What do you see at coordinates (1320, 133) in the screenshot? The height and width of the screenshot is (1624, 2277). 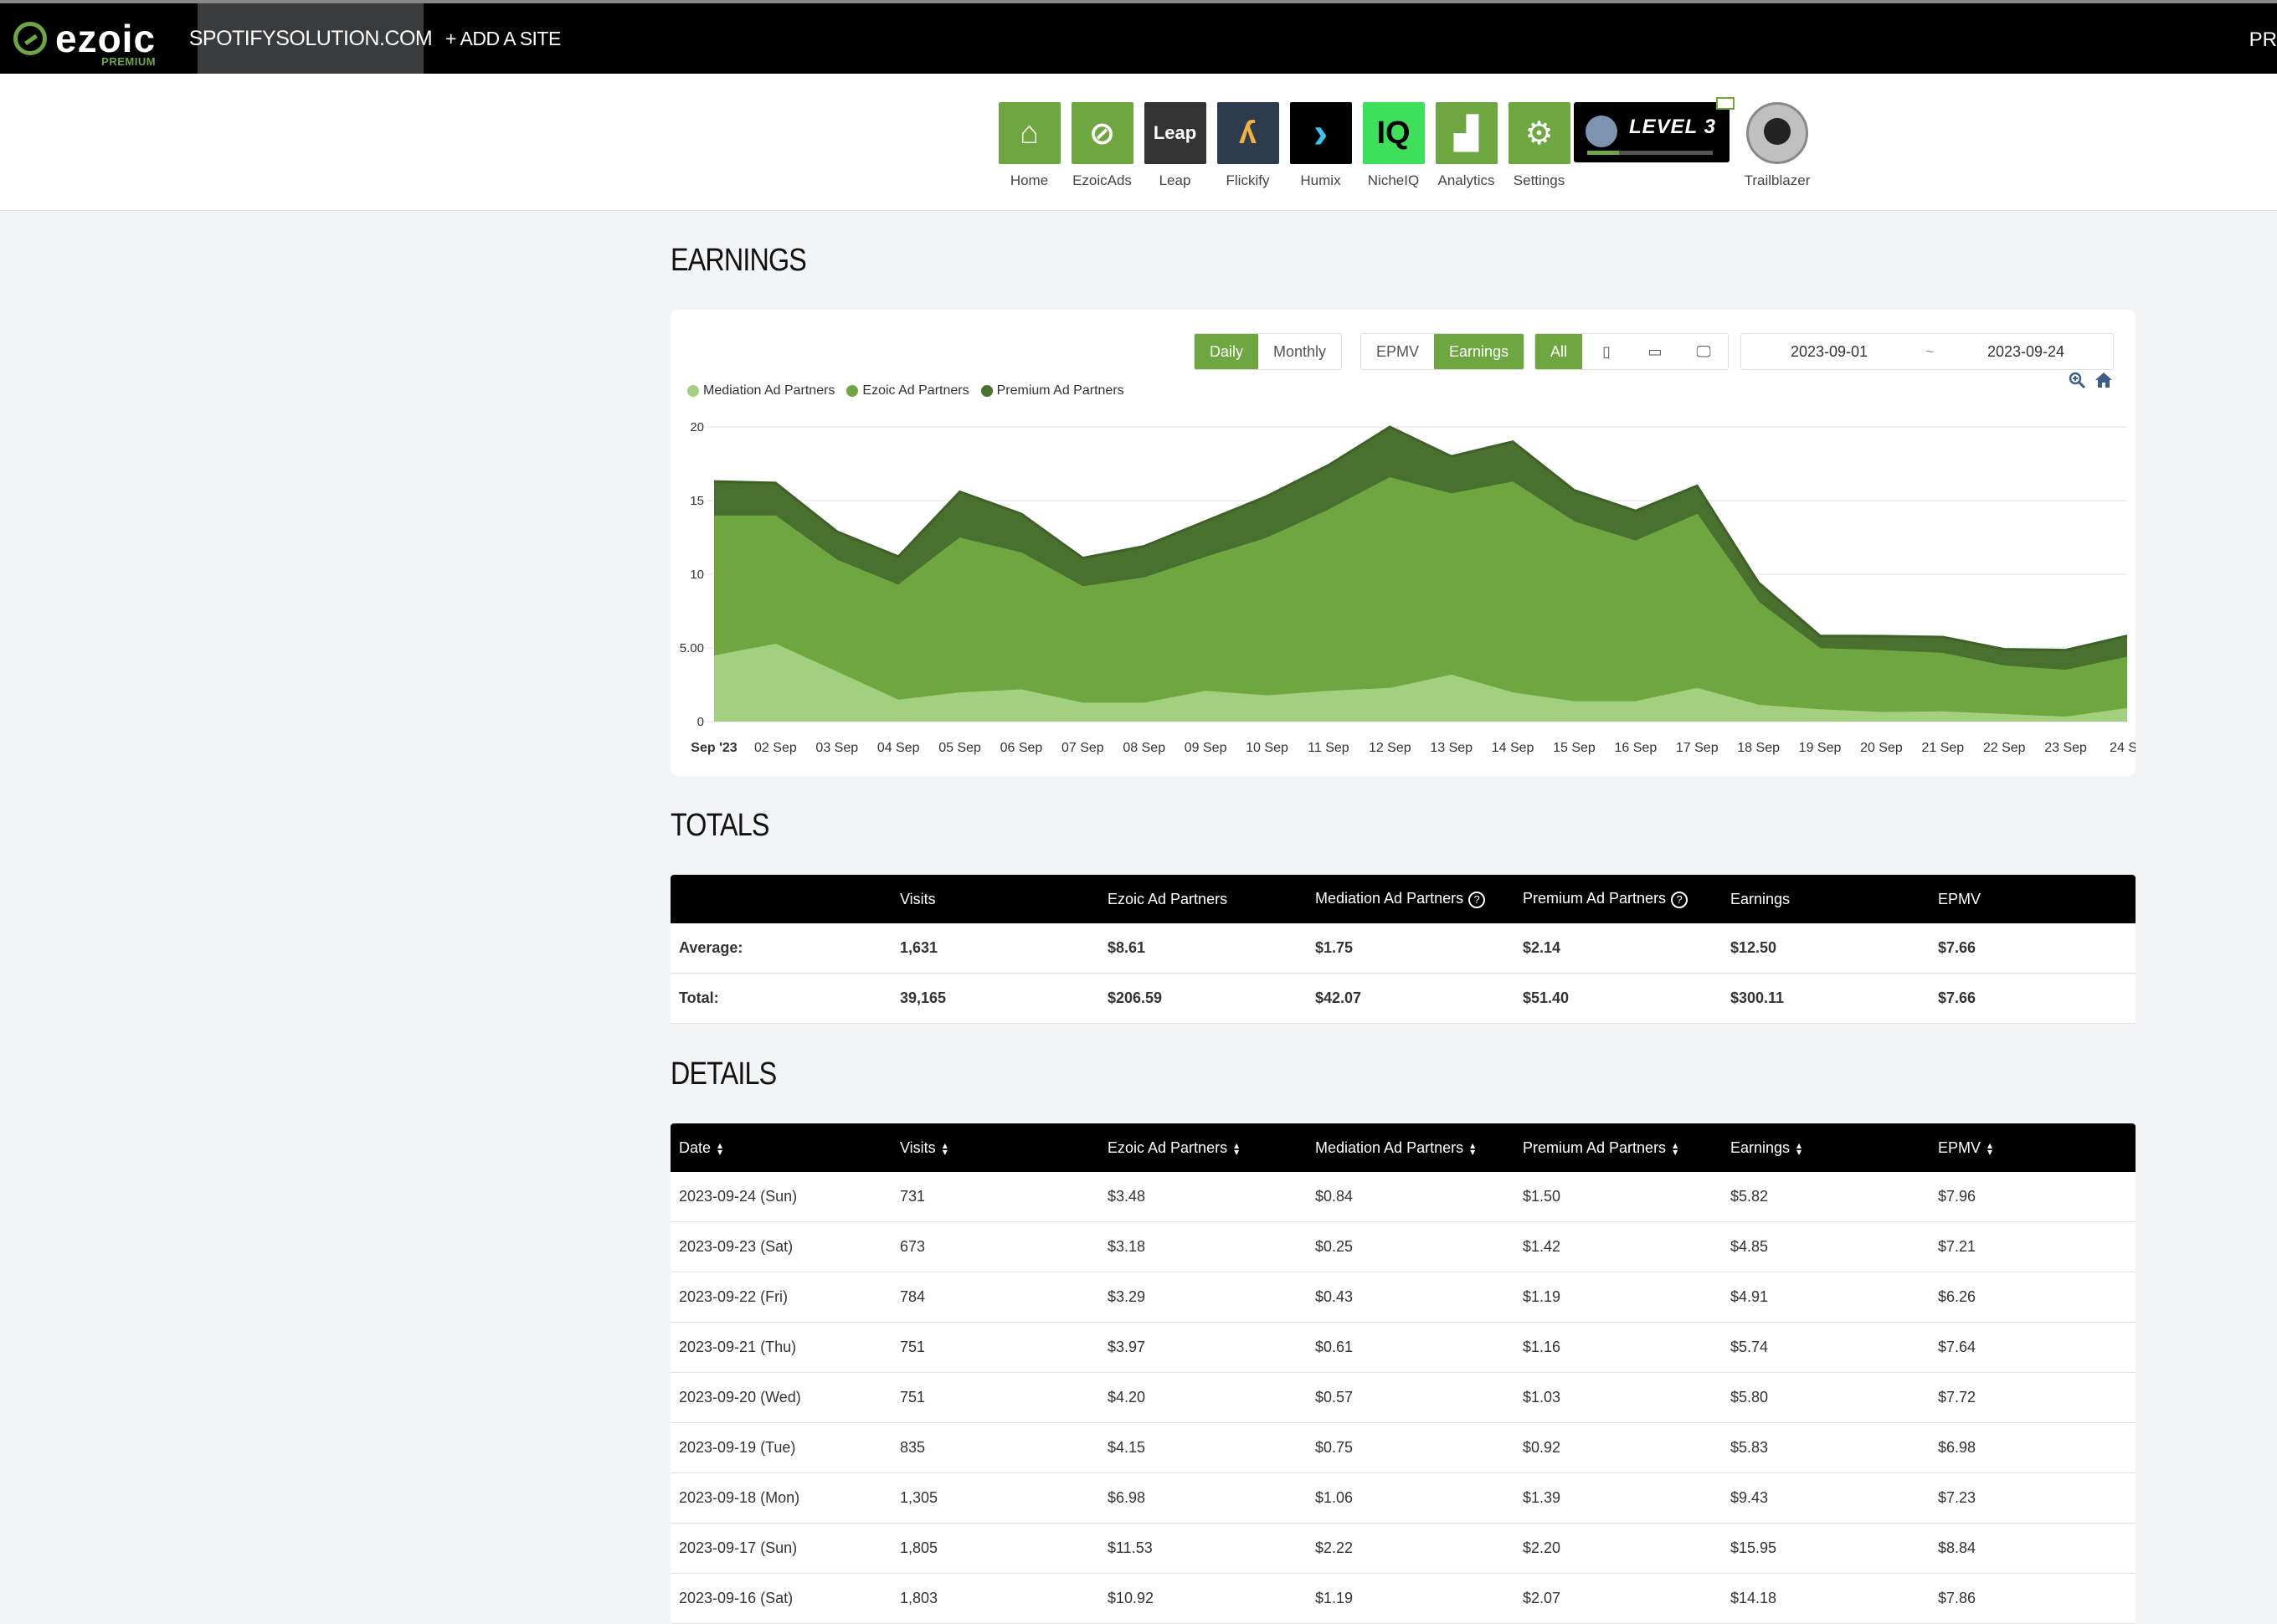 I see `humix-icon: ›` at bounding box center [1320, 133].